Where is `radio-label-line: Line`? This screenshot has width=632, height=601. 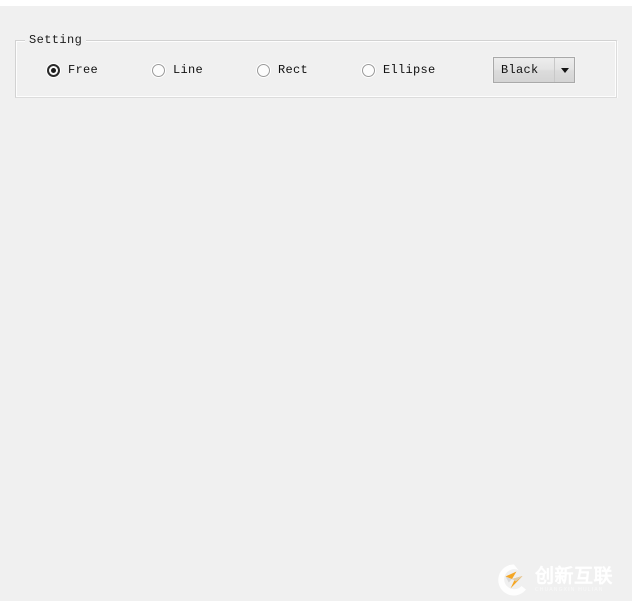 radio-label-line: Line is located at coordinates (188, 70).